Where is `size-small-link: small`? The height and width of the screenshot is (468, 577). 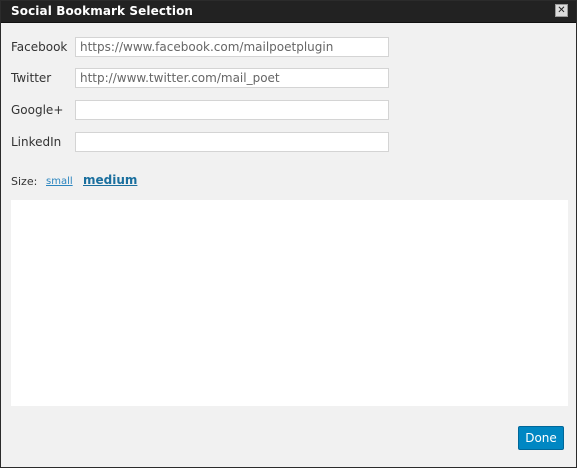
size-small-link: small is located at coordinates (59, 181).